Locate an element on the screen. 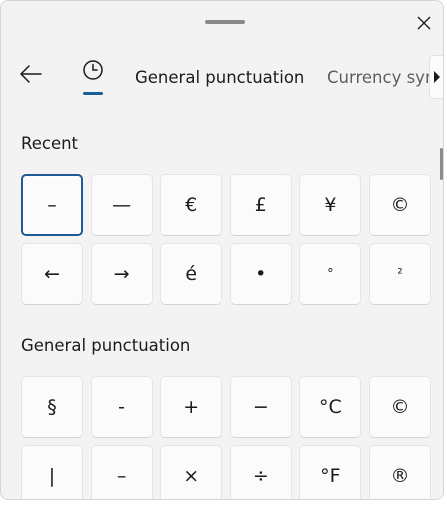  tab-currency-symbols: Currency symb is located at coordinates (385, 77).